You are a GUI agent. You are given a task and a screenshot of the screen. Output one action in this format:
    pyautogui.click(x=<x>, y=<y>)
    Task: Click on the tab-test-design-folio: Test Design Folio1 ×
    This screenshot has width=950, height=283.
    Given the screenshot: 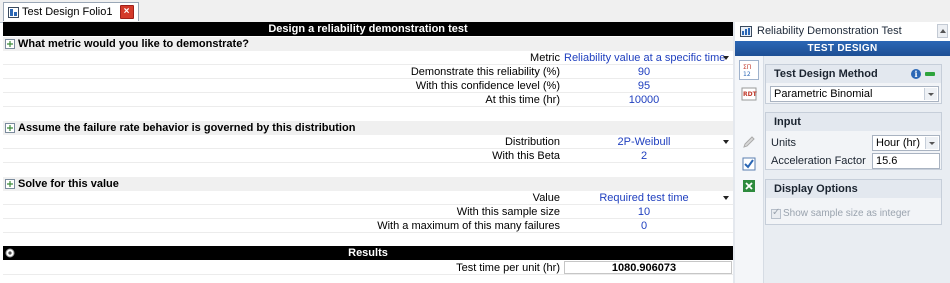 What is the action you would take?
    pyautogui.click(x=71, y=11)
    